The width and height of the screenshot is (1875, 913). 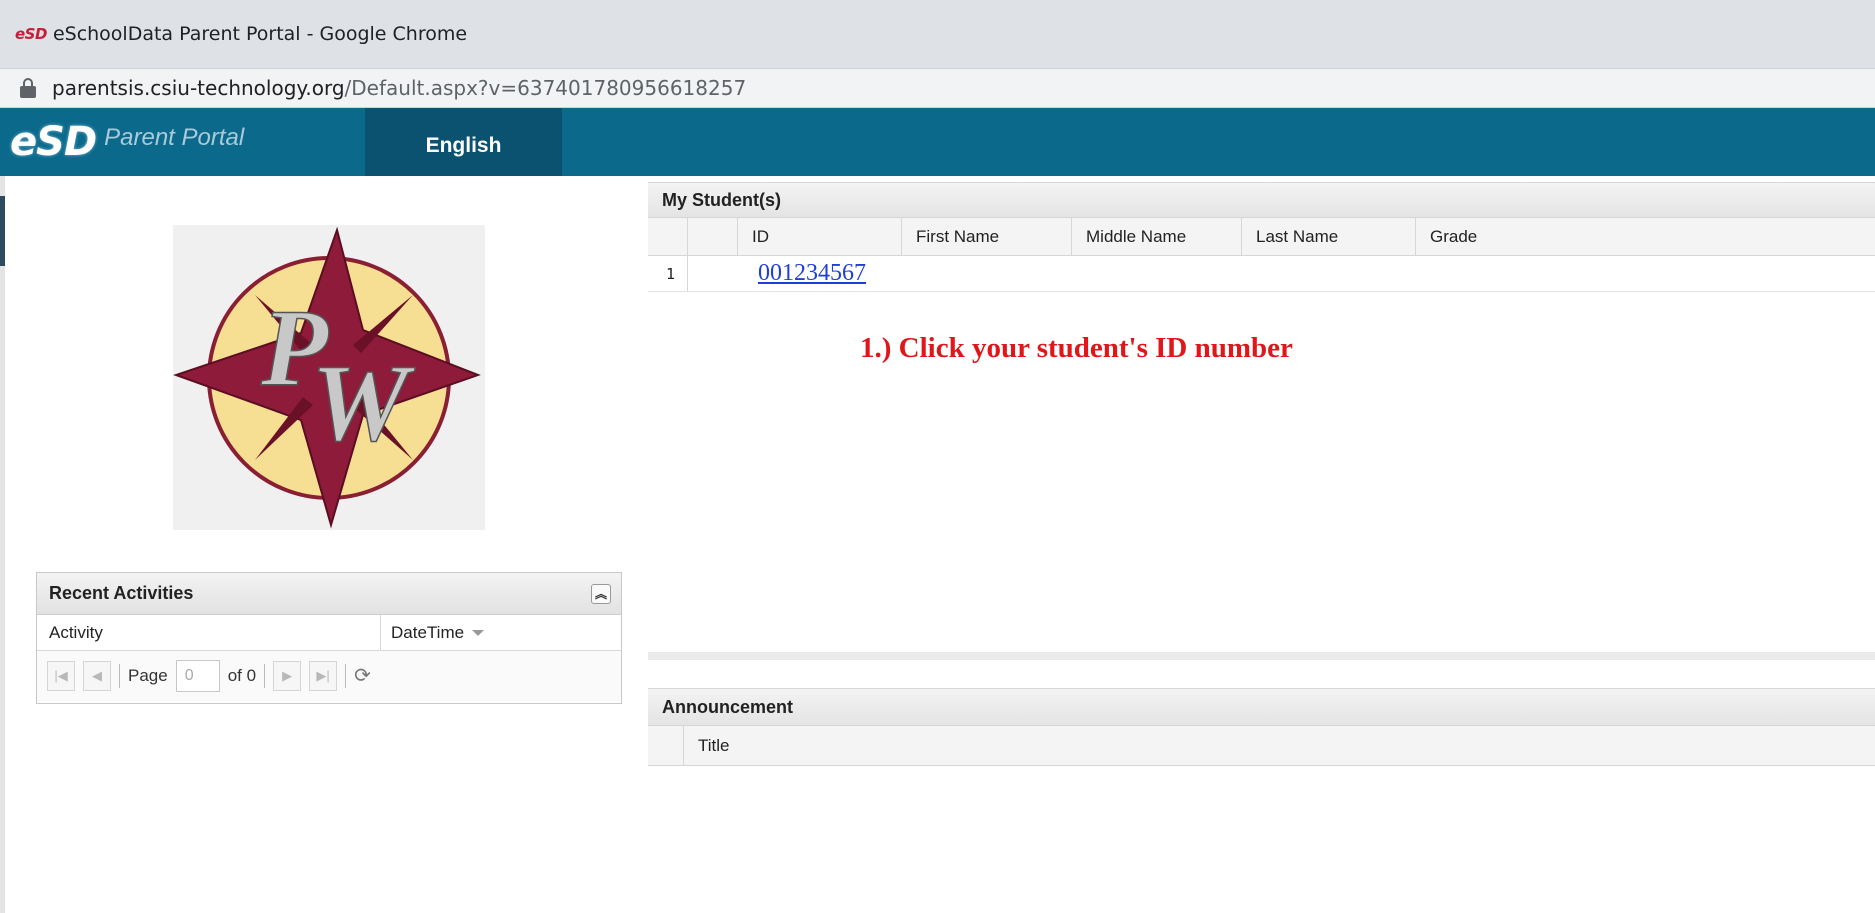 What do you see at coordinates (363, 403) in the screenshot?
I see `svg-text: W` at bounding box center [363, 403].